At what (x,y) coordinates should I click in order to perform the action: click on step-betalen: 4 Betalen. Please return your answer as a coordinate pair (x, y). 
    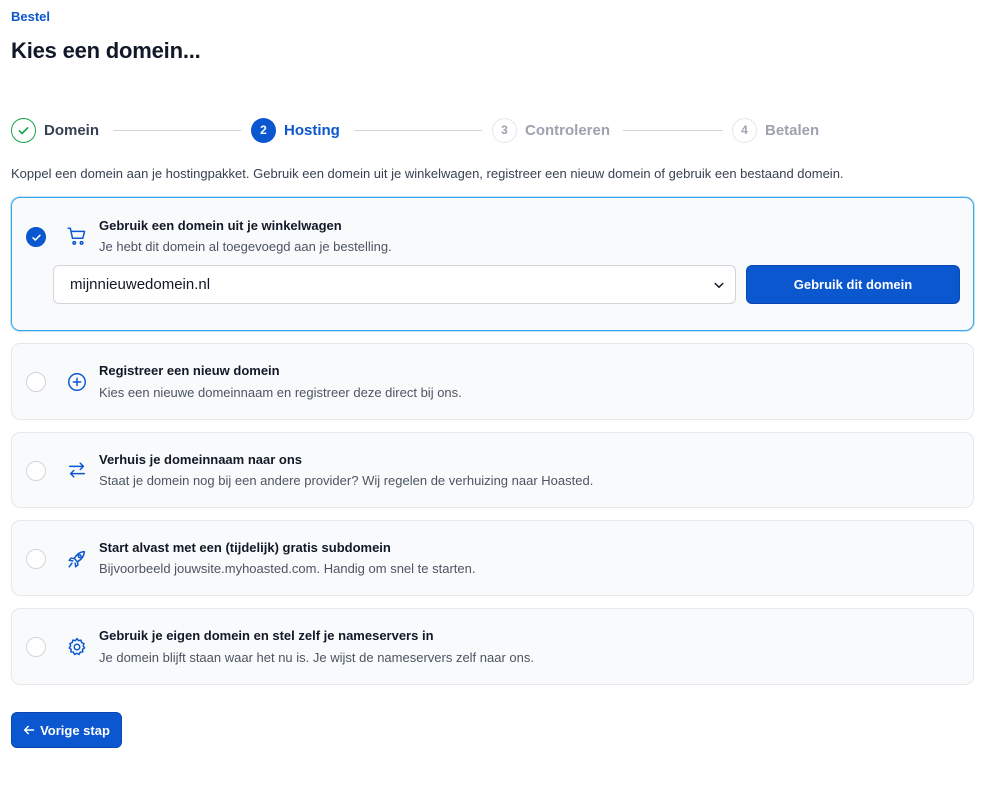
    Looking at the image, I should click on (775, 130).